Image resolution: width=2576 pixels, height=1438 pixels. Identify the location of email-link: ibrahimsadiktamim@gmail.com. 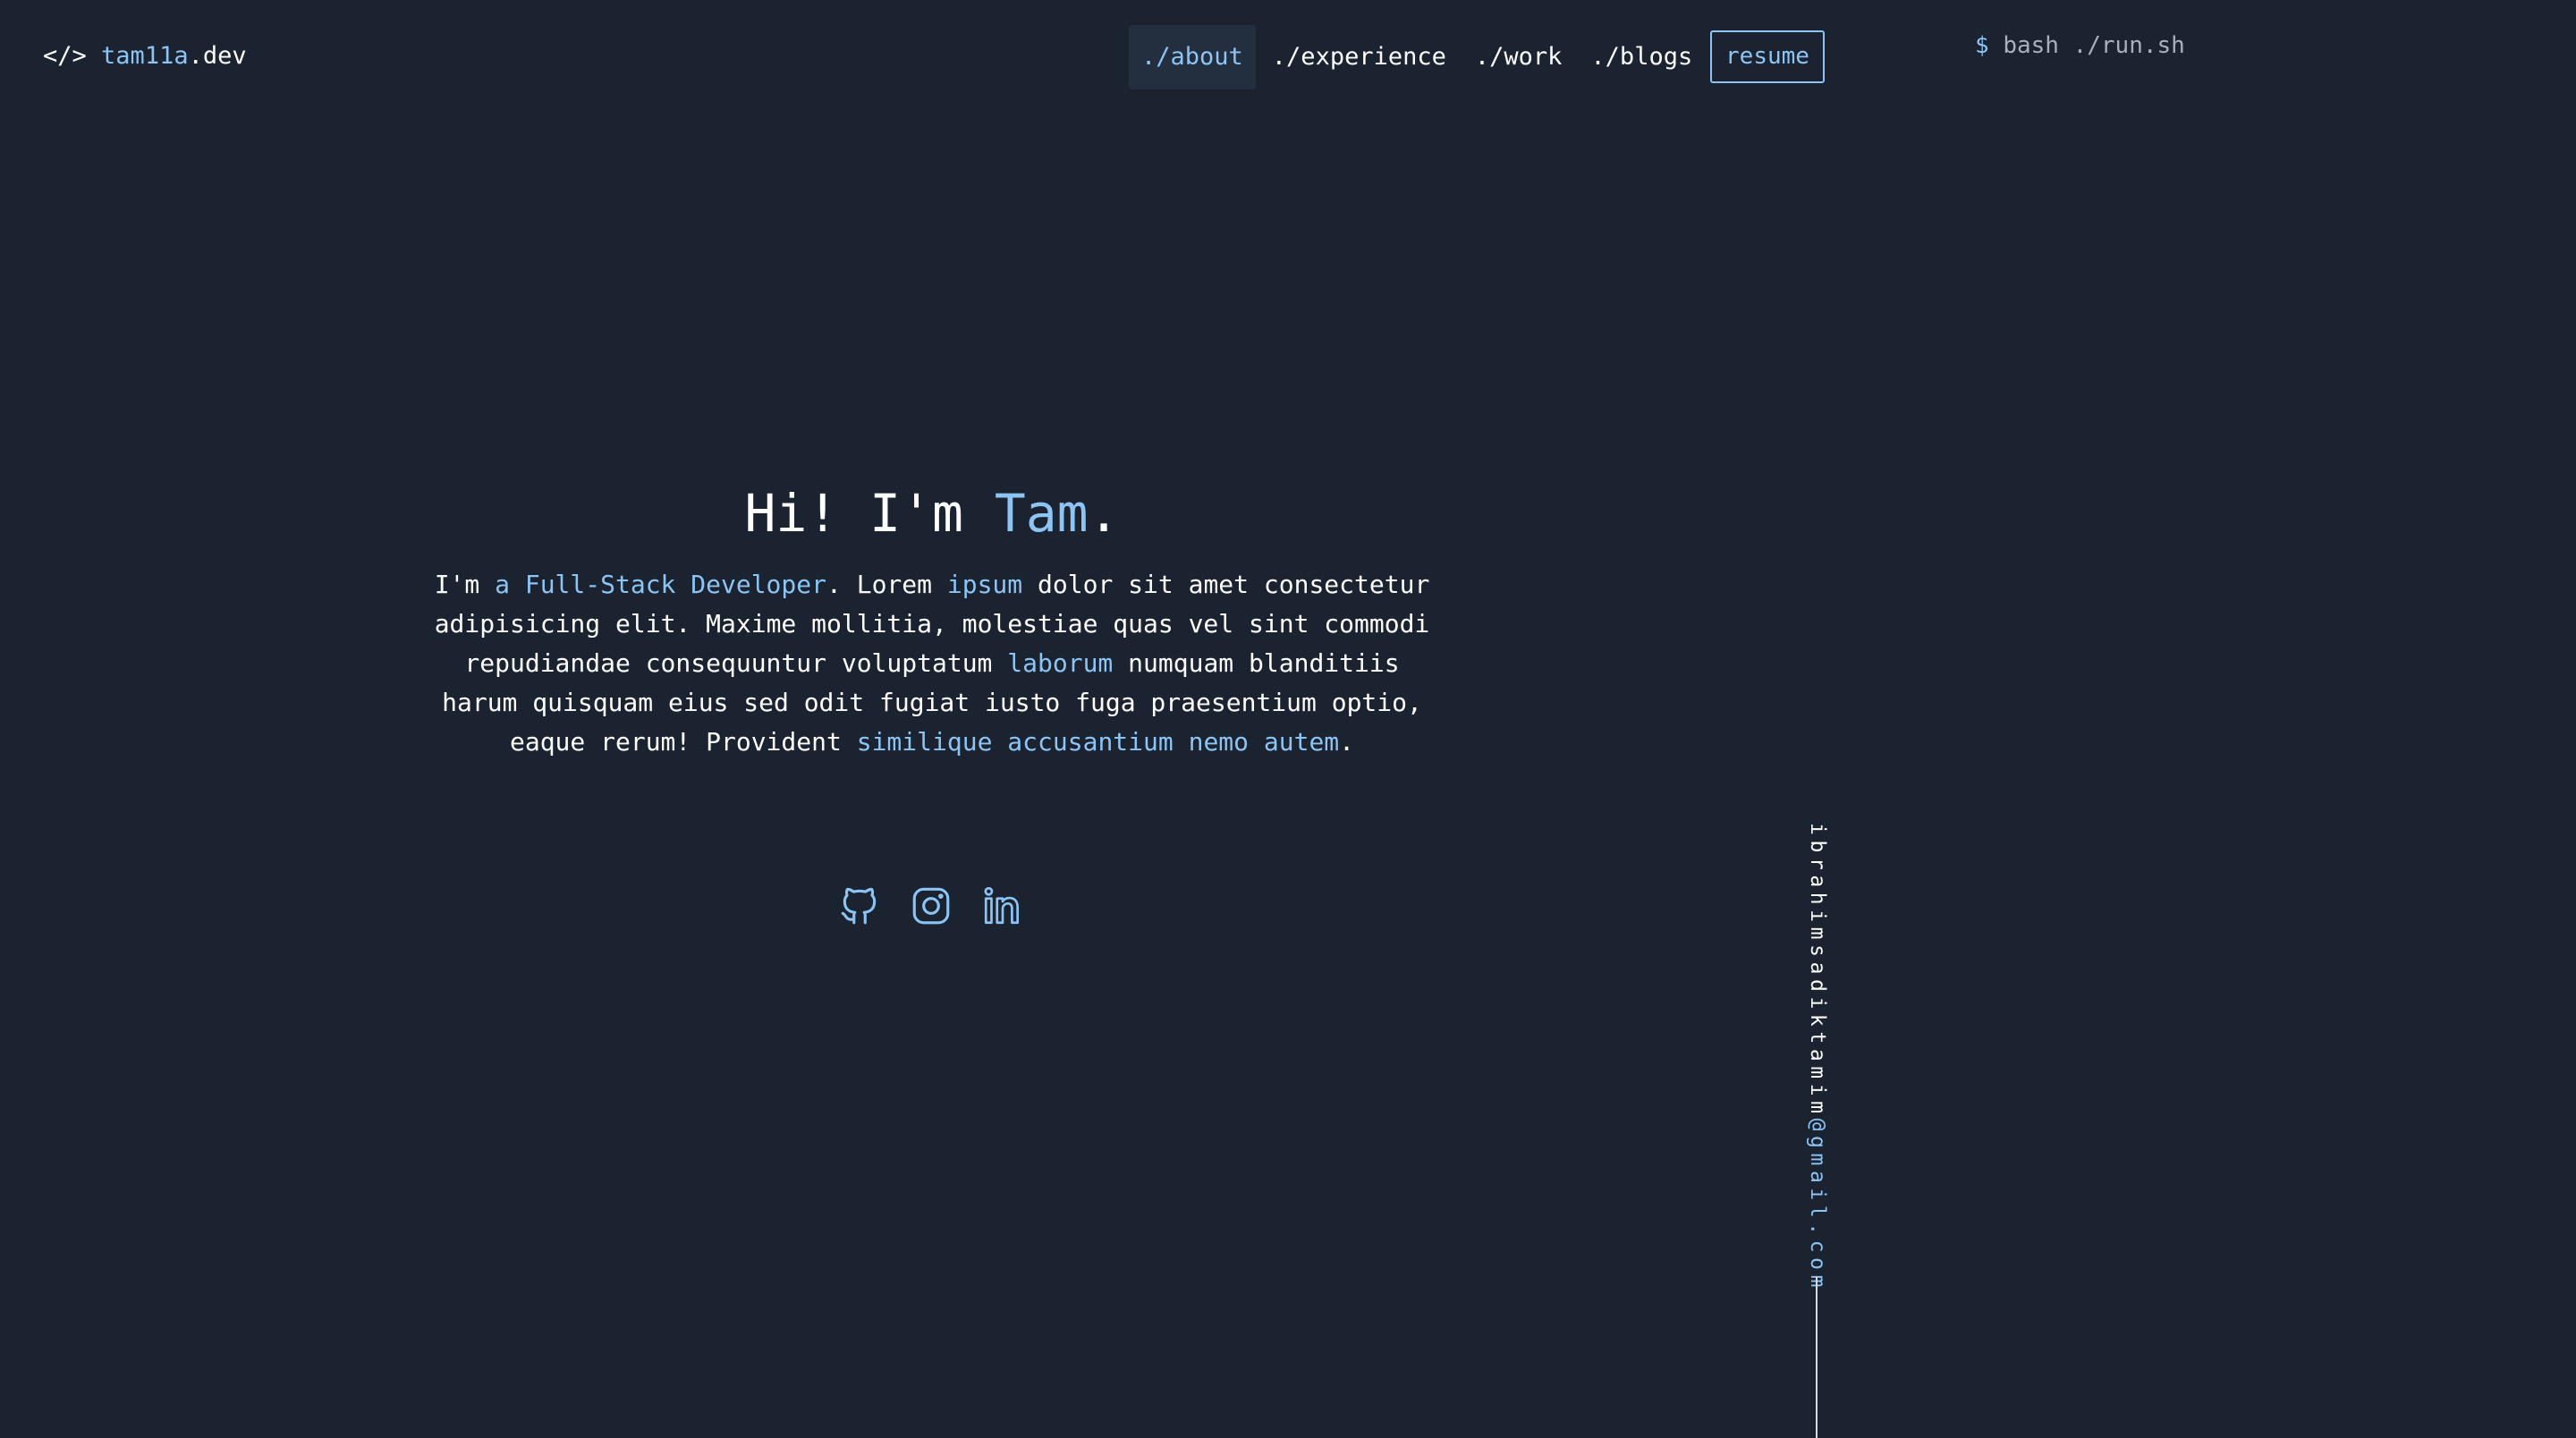
(1817, 1057).